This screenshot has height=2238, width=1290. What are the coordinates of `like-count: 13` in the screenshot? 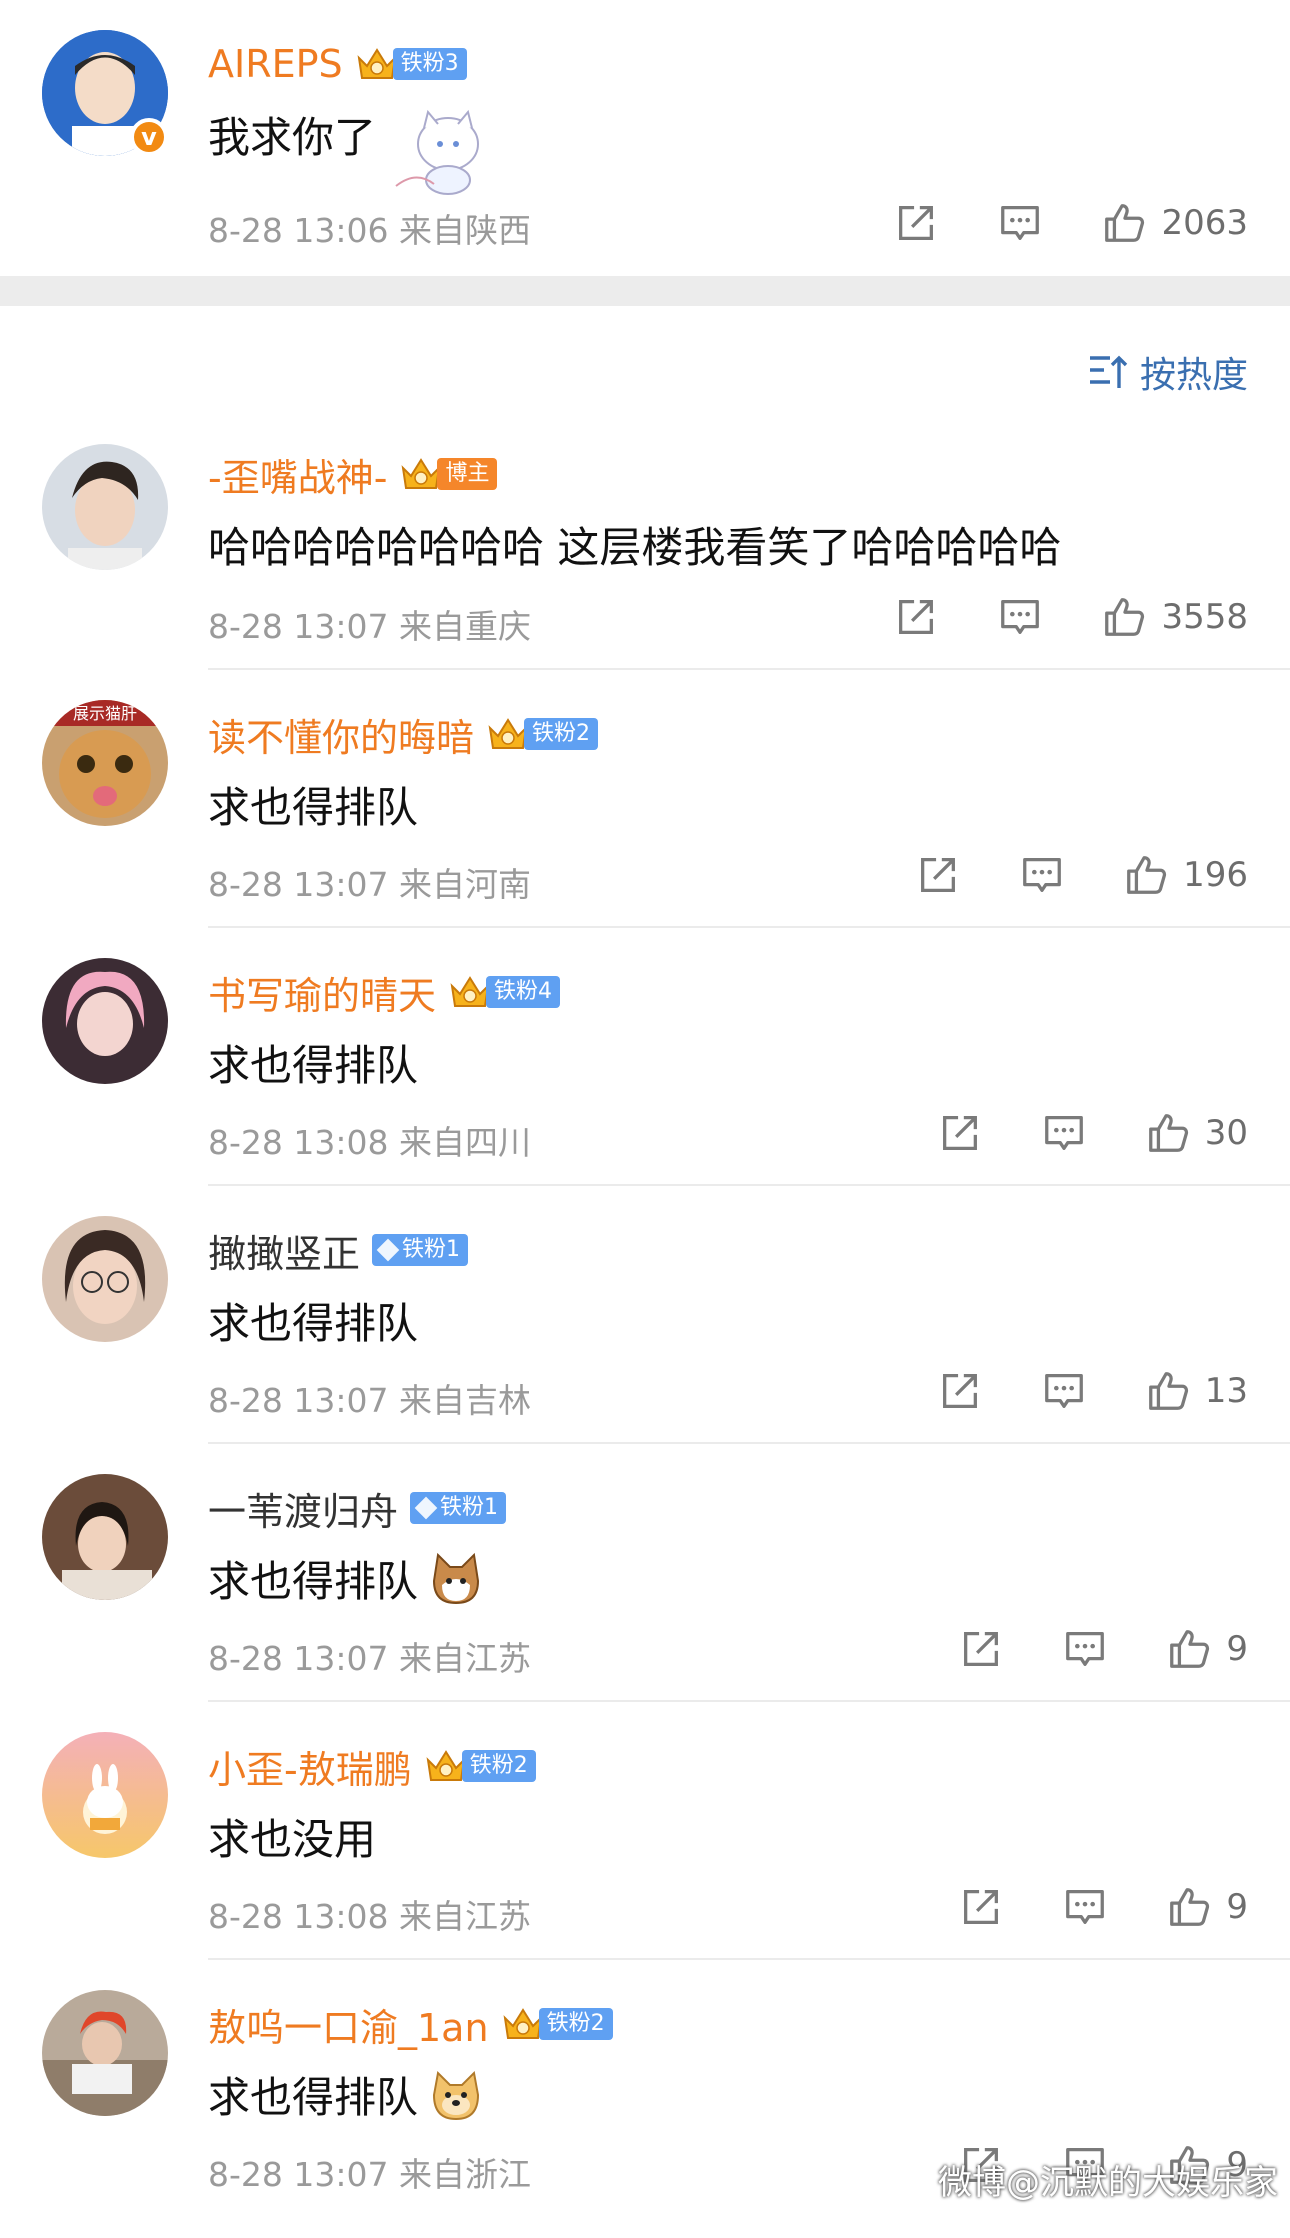 It's located at (1226, 1391).